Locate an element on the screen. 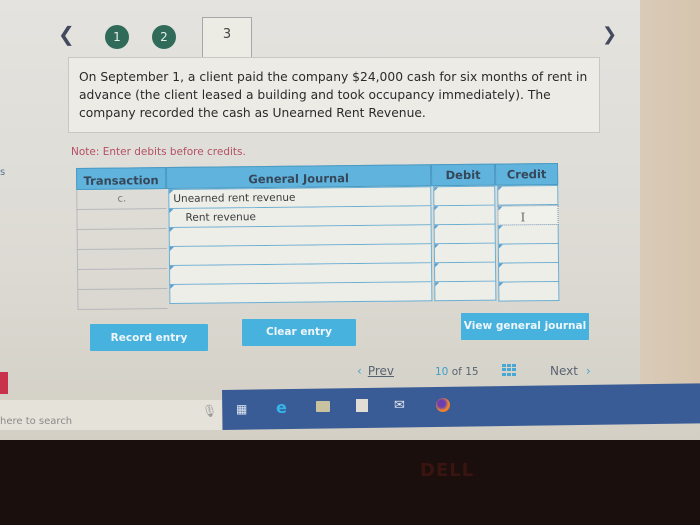  taskbar is located at coordinates (461, 406).